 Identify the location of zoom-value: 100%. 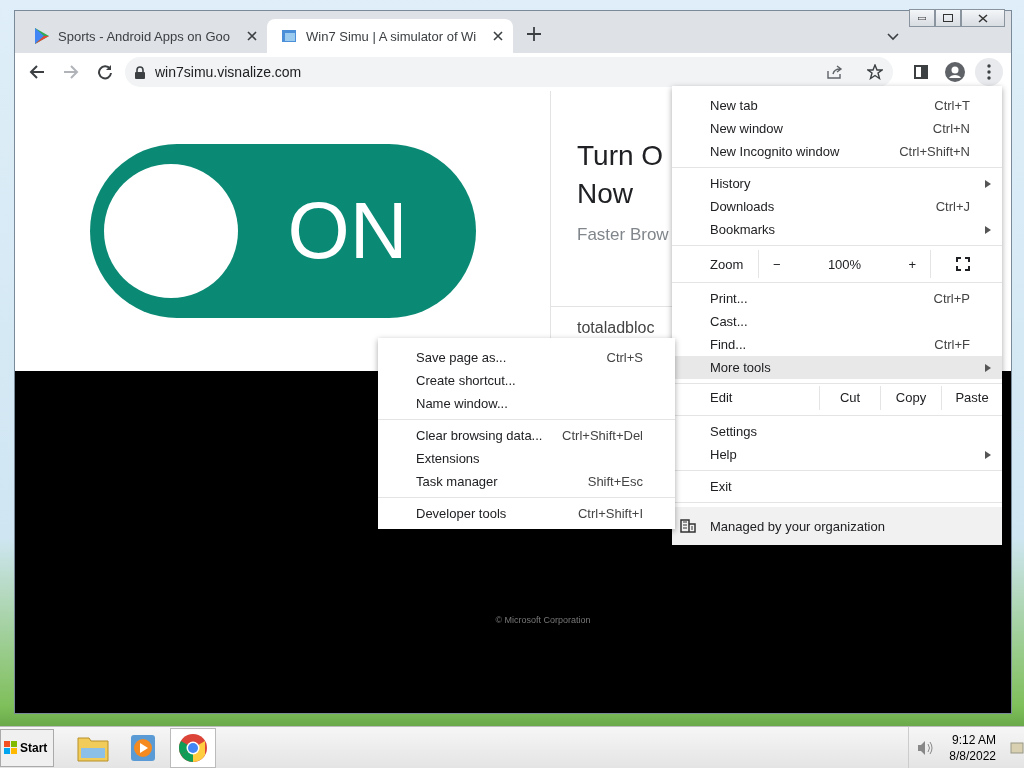
(844, 264).